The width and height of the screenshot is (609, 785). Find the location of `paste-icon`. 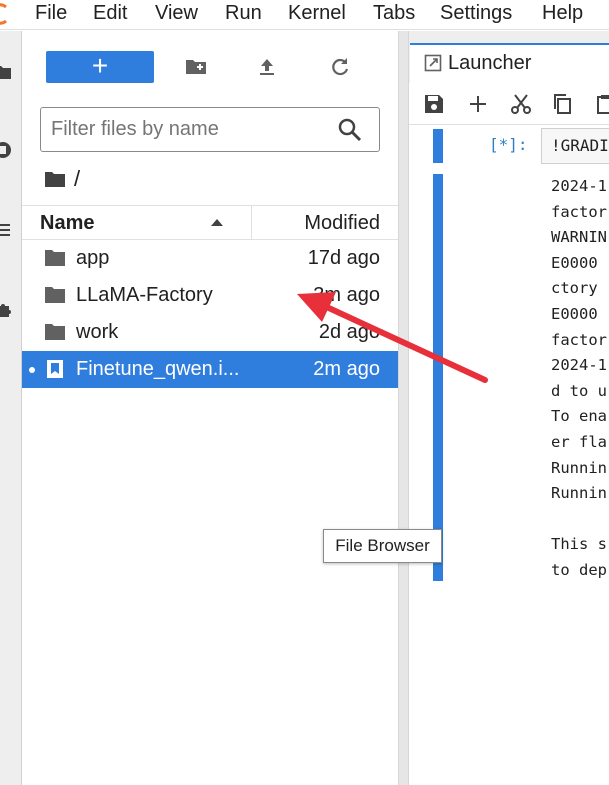

paste-icon is located at coordinates (602, 104).